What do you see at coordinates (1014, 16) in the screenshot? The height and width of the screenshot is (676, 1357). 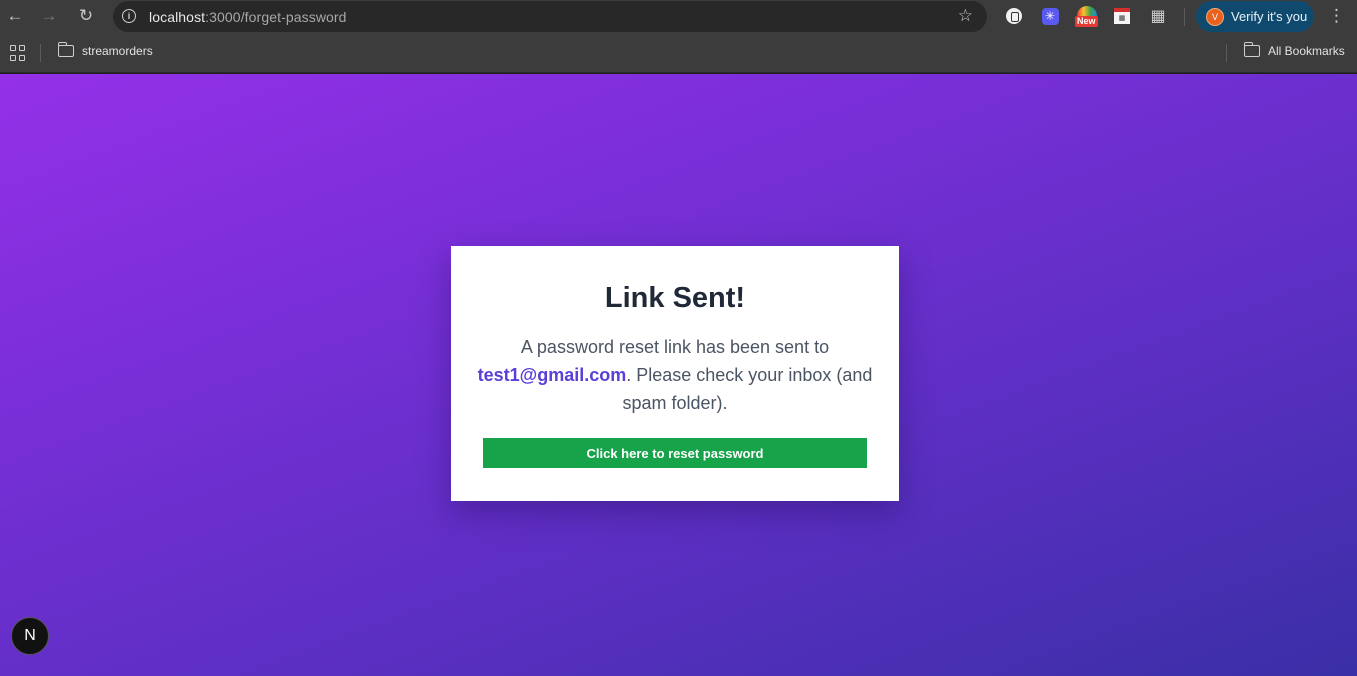 I see `extension-icon` at bounding box center [1014, 16].